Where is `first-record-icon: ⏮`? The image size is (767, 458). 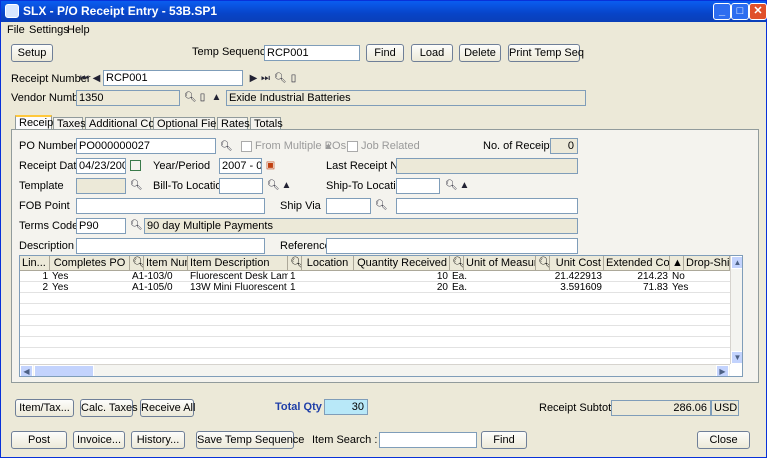 first-record-icon: ⏮ is located at coordinates (84, 78).